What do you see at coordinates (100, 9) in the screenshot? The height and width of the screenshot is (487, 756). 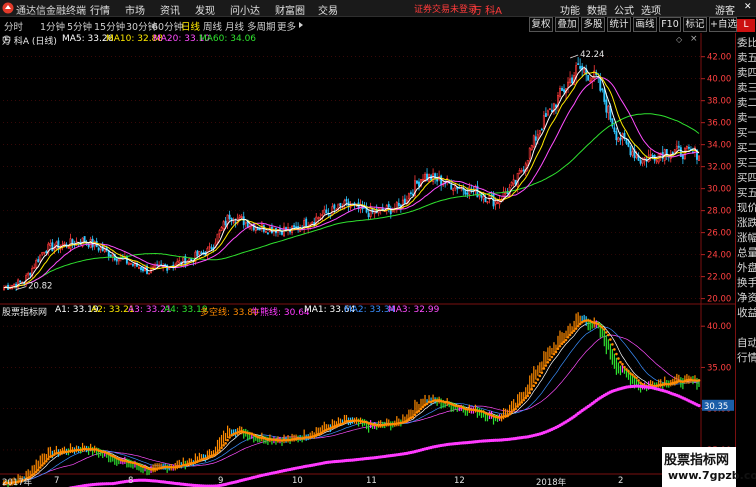 I see `menu-item-quotes: 行情` at bounding box center [100, 9].